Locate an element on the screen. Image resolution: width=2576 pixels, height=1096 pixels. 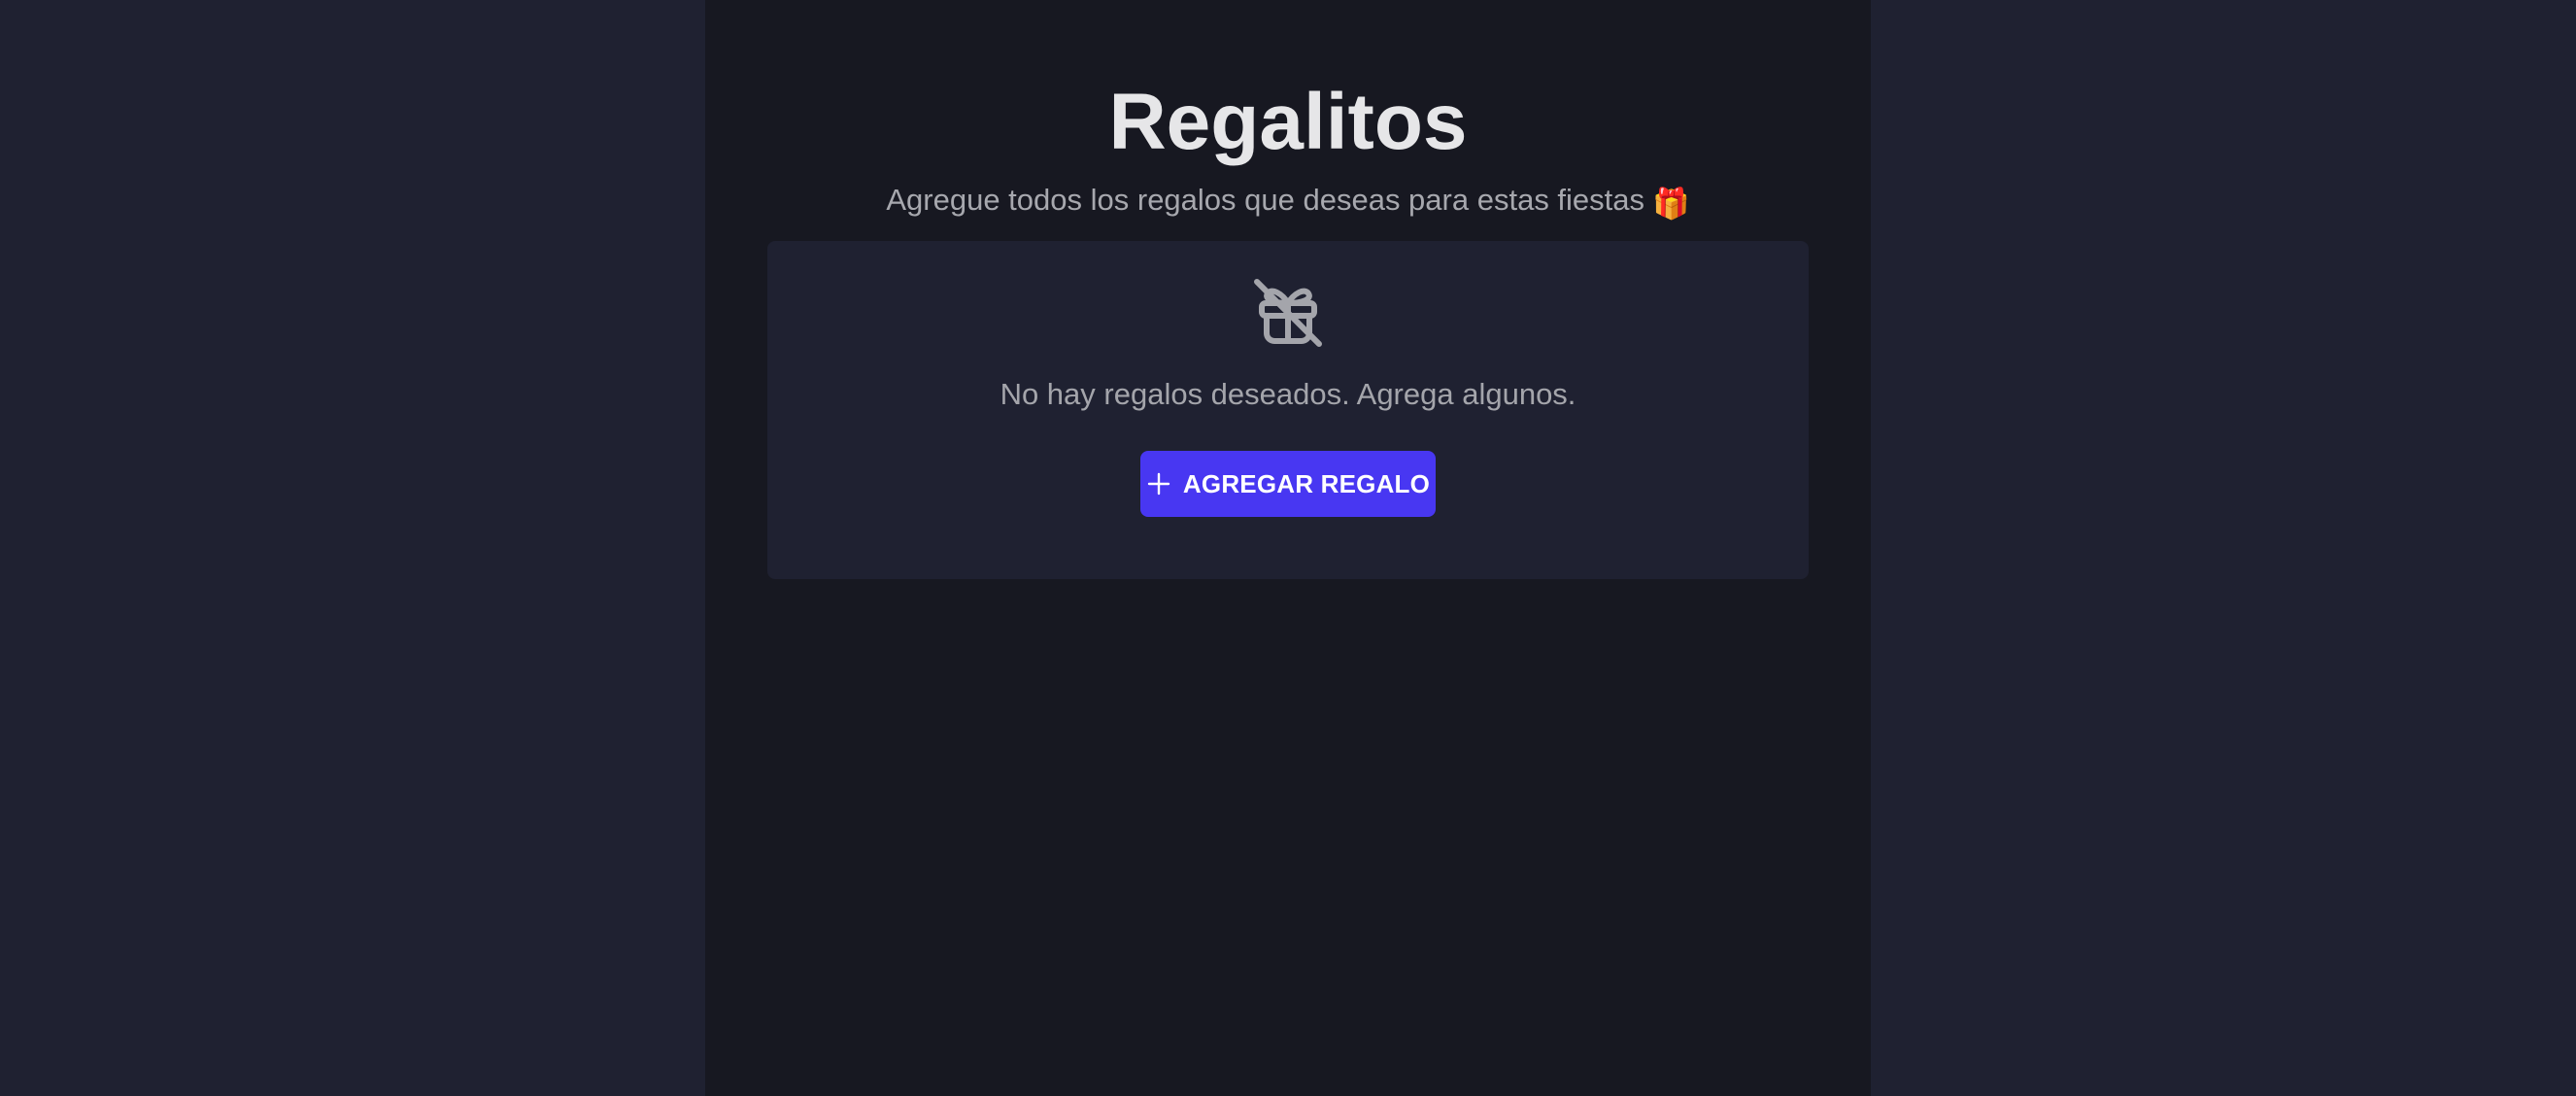
gift-off-icon is located at coordinates (1288, 313).